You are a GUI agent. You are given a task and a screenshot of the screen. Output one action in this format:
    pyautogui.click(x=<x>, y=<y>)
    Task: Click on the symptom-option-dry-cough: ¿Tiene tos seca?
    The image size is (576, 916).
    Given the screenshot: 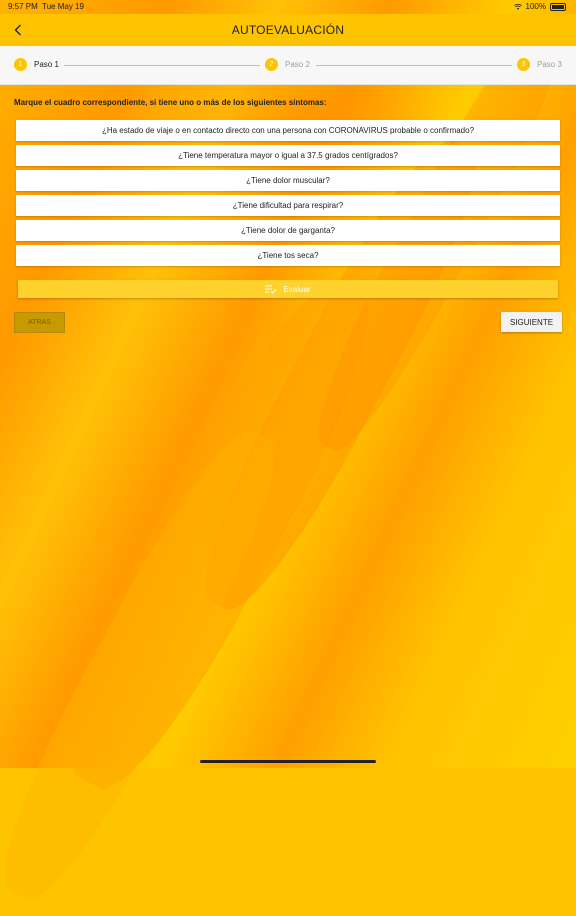 What is the action you would take?
    pyautogui.click(x=288, y=255)
    